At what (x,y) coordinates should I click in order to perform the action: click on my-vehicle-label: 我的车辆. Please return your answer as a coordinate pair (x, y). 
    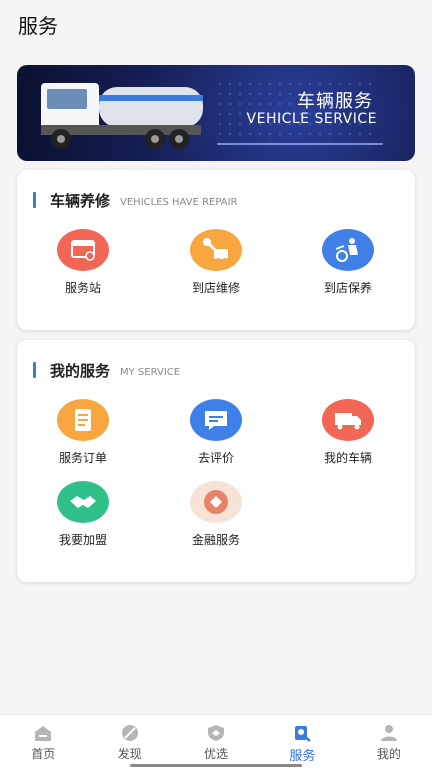
    Looking at the image, I should click on (347, 458).